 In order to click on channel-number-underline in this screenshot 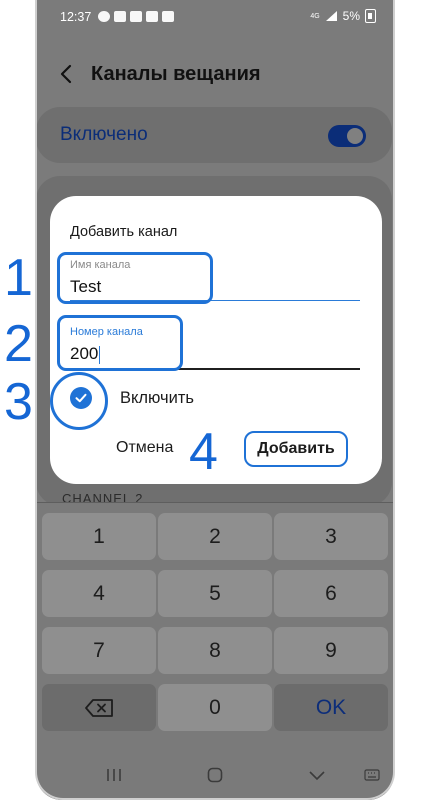, I will do `click(215, 369)`.